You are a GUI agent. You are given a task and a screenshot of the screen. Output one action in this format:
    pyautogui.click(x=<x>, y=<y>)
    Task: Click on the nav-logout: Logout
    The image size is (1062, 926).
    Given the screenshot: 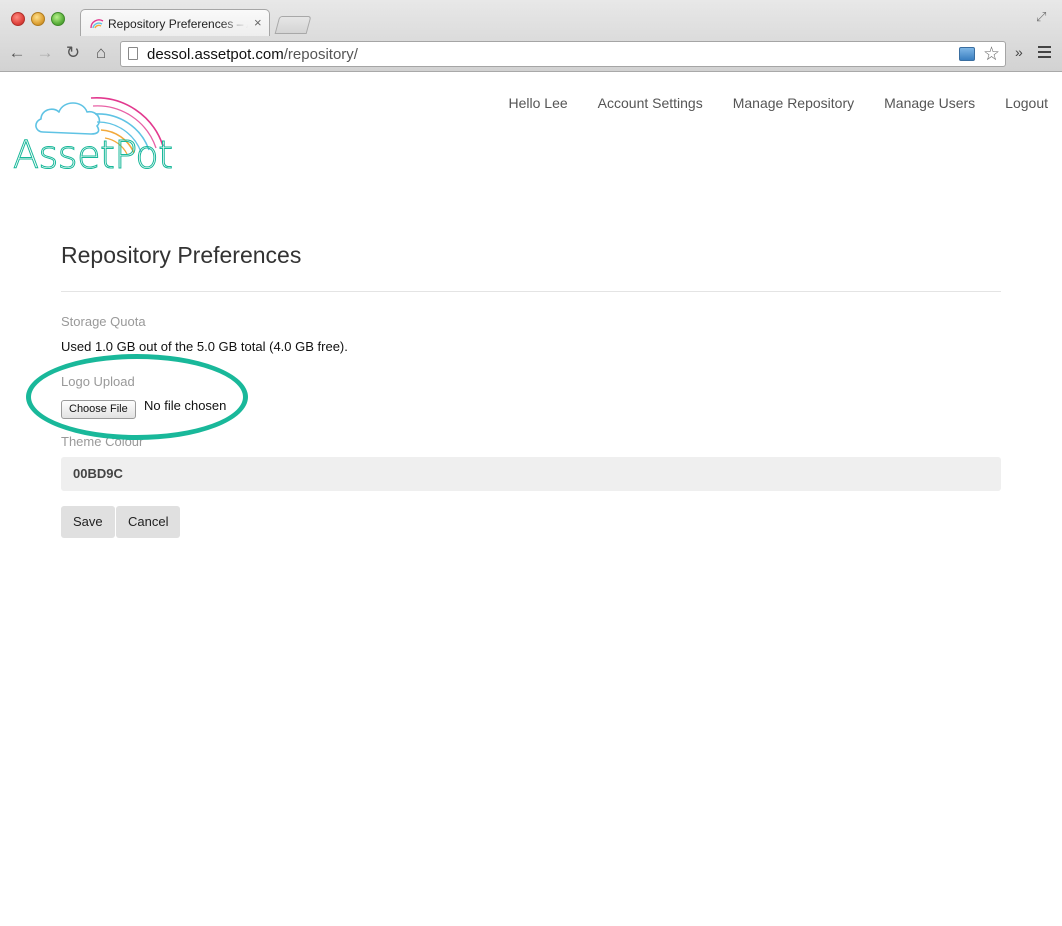 What is the action you would take?
    pyautogui.click(x=1026, y=103)
    